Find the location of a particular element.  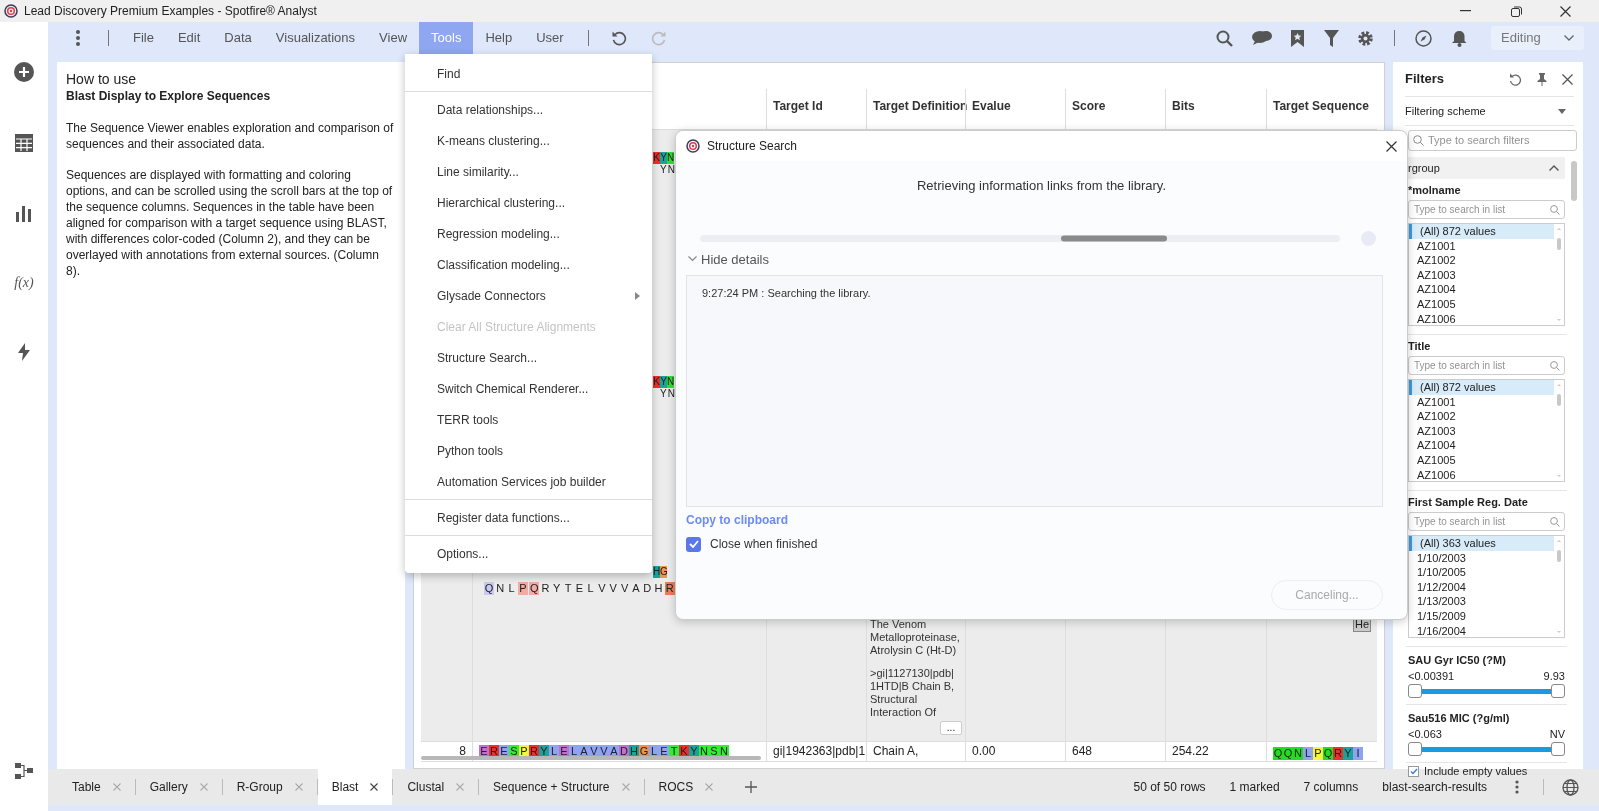

menu-item: Find is located at coordinates (528, 73).